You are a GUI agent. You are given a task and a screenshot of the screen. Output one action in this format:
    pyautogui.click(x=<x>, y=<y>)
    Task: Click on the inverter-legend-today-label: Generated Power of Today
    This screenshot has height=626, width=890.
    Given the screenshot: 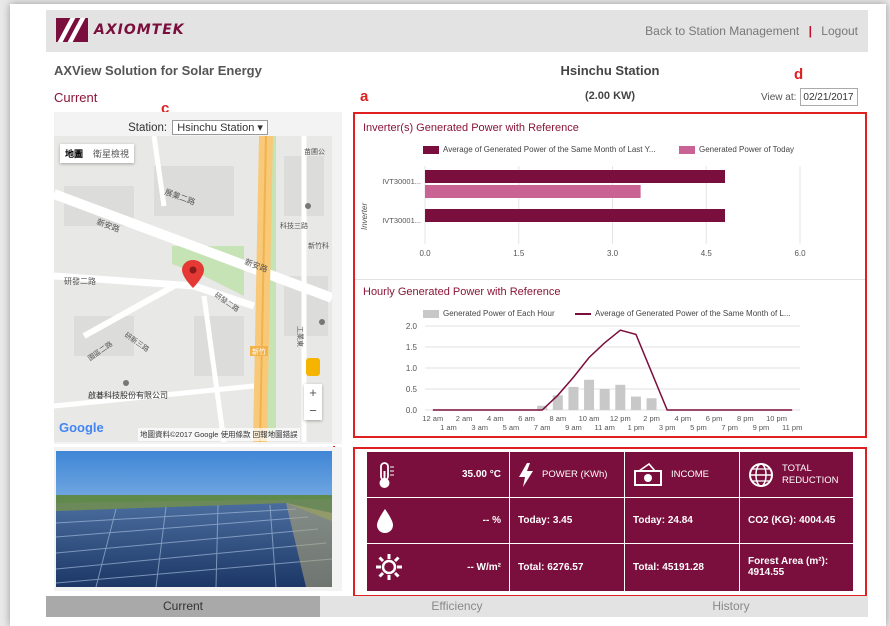 What is the action you would take?
    pyautogui.click(x=747, y=149)
    